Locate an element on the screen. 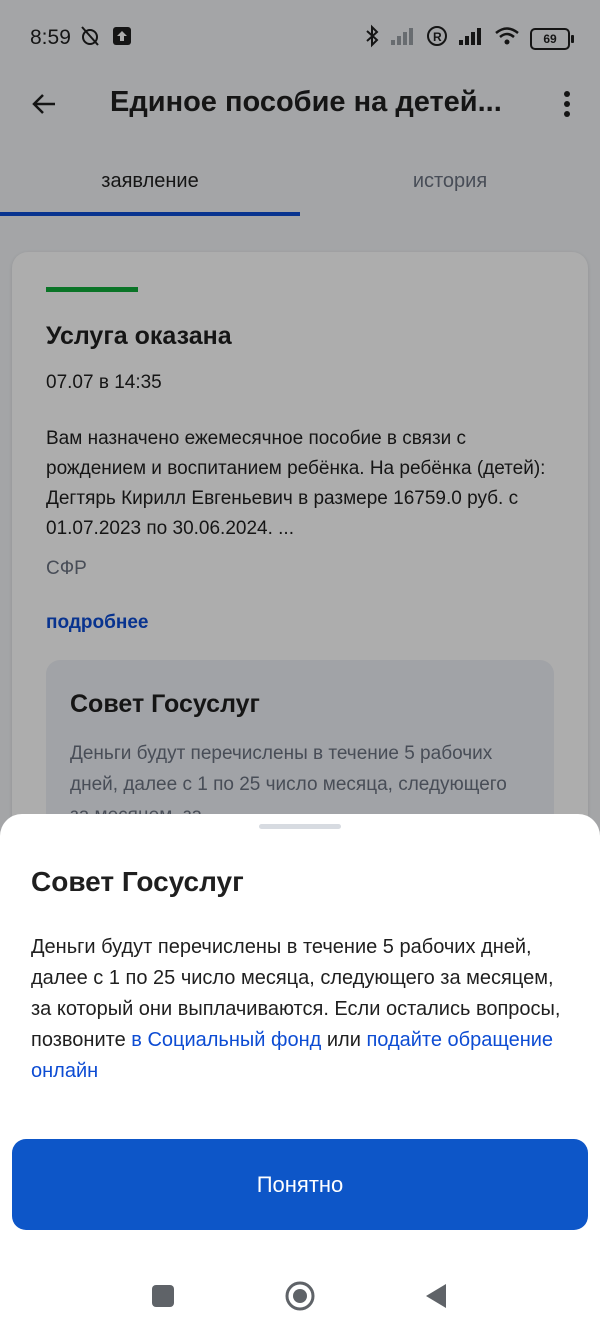  home-circle-icon is located at coordinates (300, 1296).